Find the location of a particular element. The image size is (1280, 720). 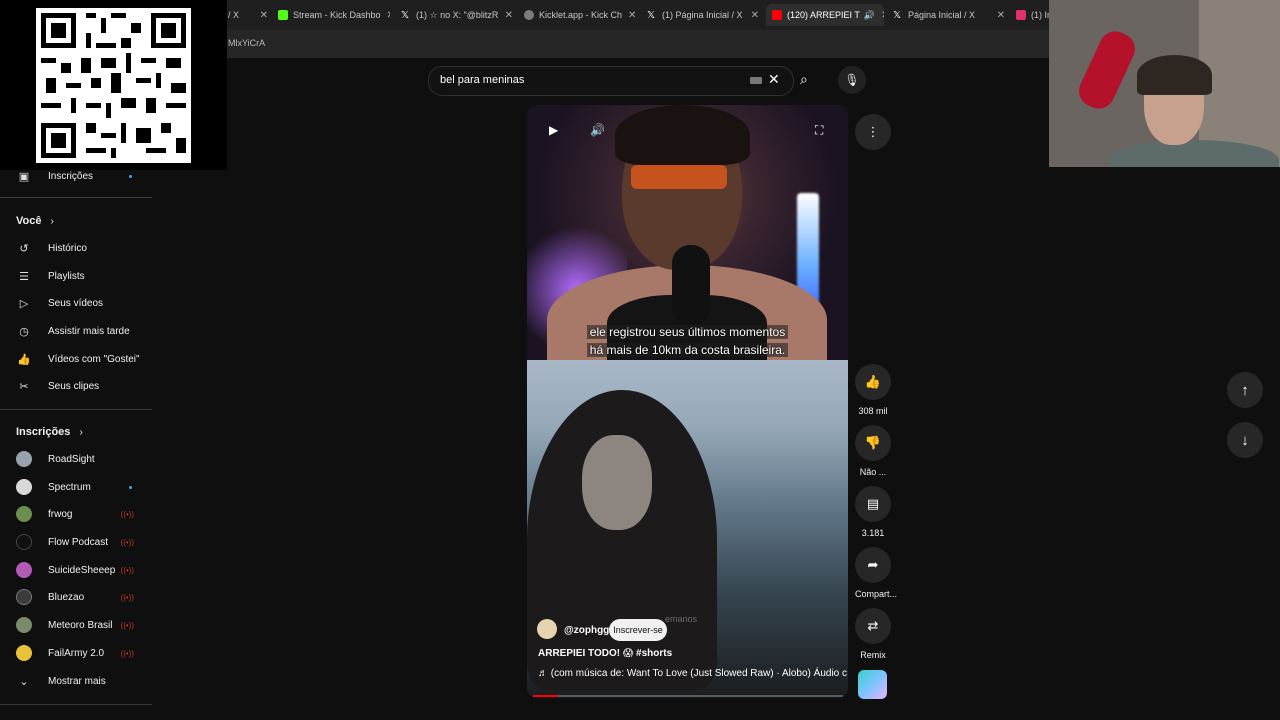

tab-title: (120) ARREPIEI T is located at coordinates (823, 15).